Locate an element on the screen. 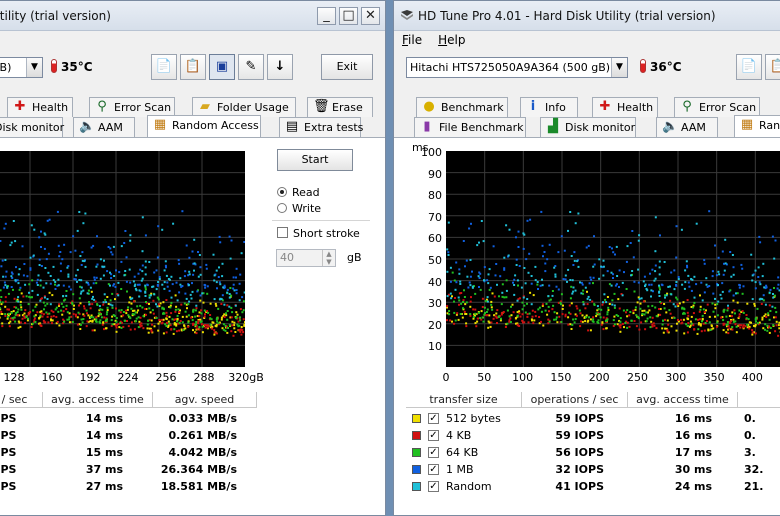 The width and height of the screenshot is (780, 516). close-button: ✕ is located at coordinates (370, 16).